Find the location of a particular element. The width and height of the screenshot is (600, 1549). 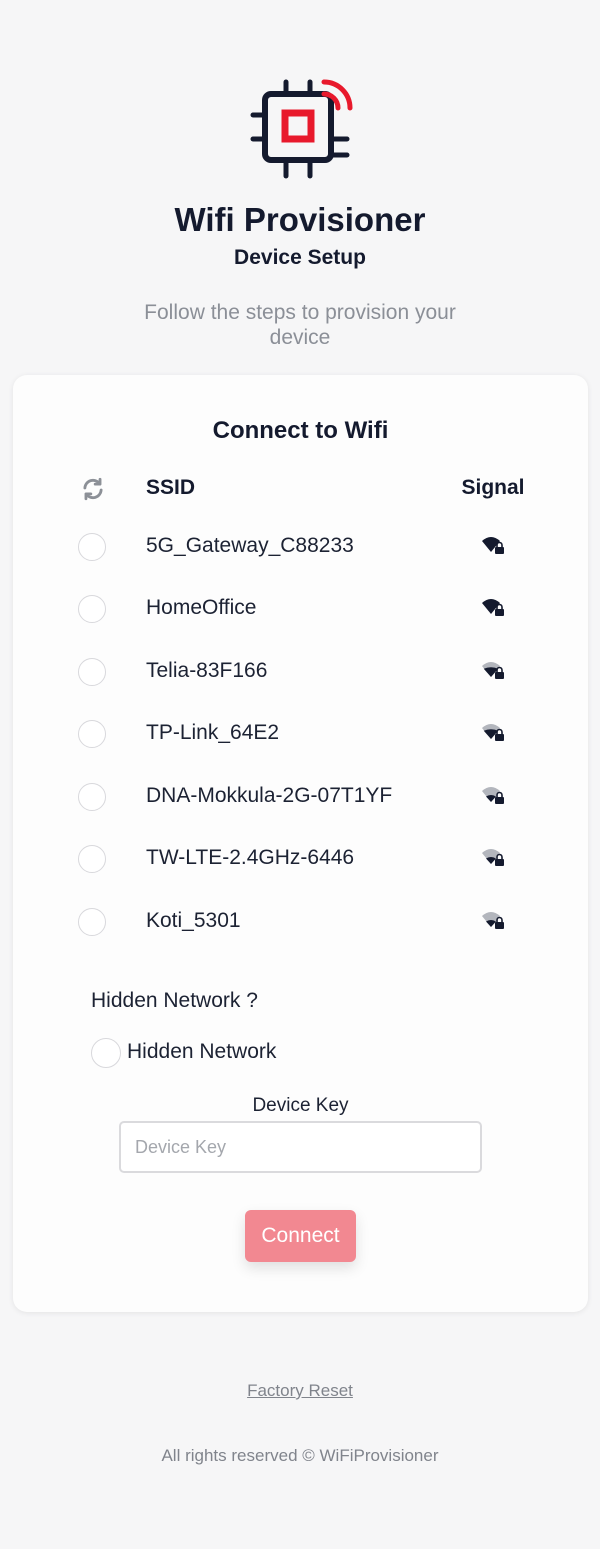

network-ssid: Telia-83F166 is located at coordinates (207, 670).